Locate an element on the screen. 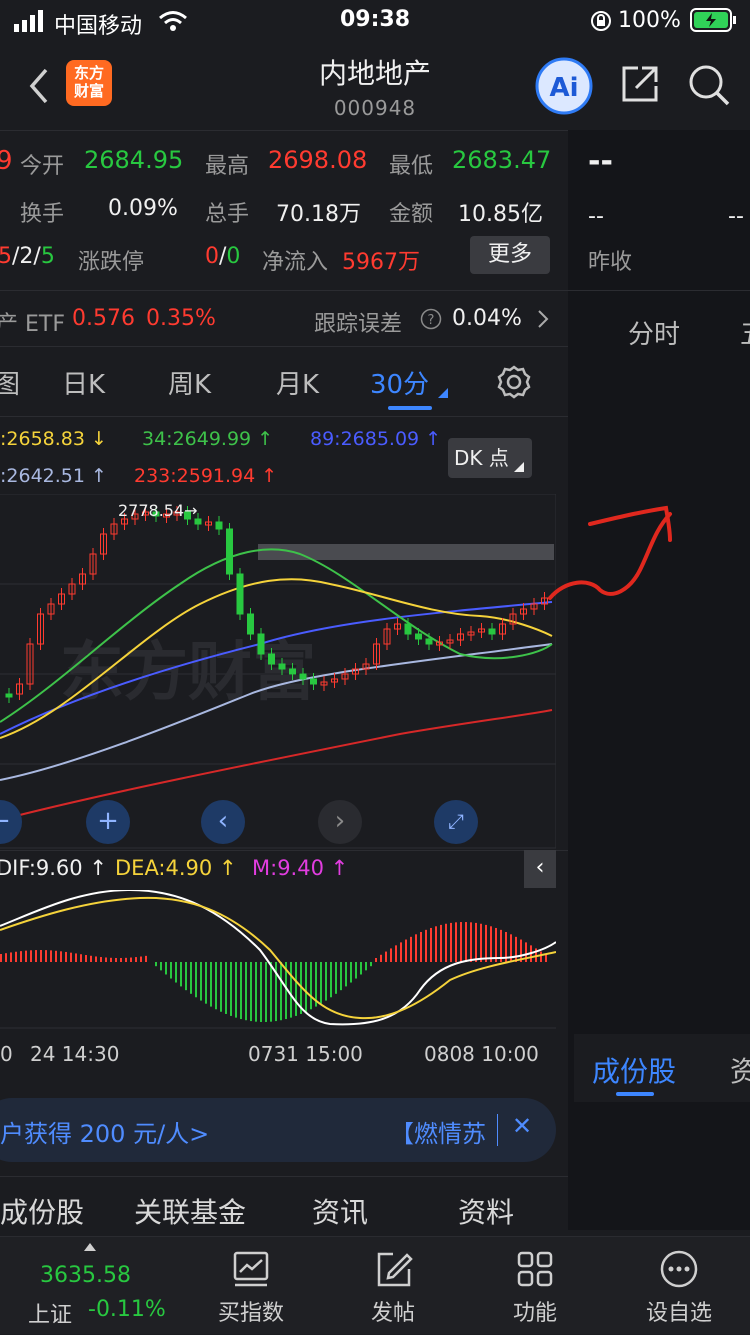  section-tab-funds: 关联基金 is located at coordinates (190, 1211).